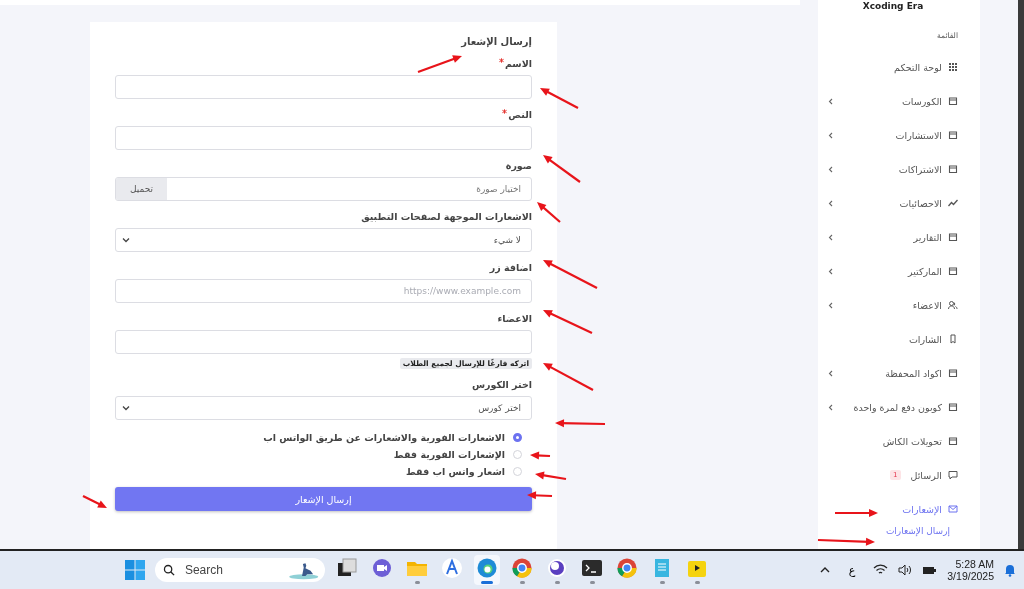  Describe the element at coordinates (510, 267) in the screenshot. I see `field-label: اضافة زر` at that location.